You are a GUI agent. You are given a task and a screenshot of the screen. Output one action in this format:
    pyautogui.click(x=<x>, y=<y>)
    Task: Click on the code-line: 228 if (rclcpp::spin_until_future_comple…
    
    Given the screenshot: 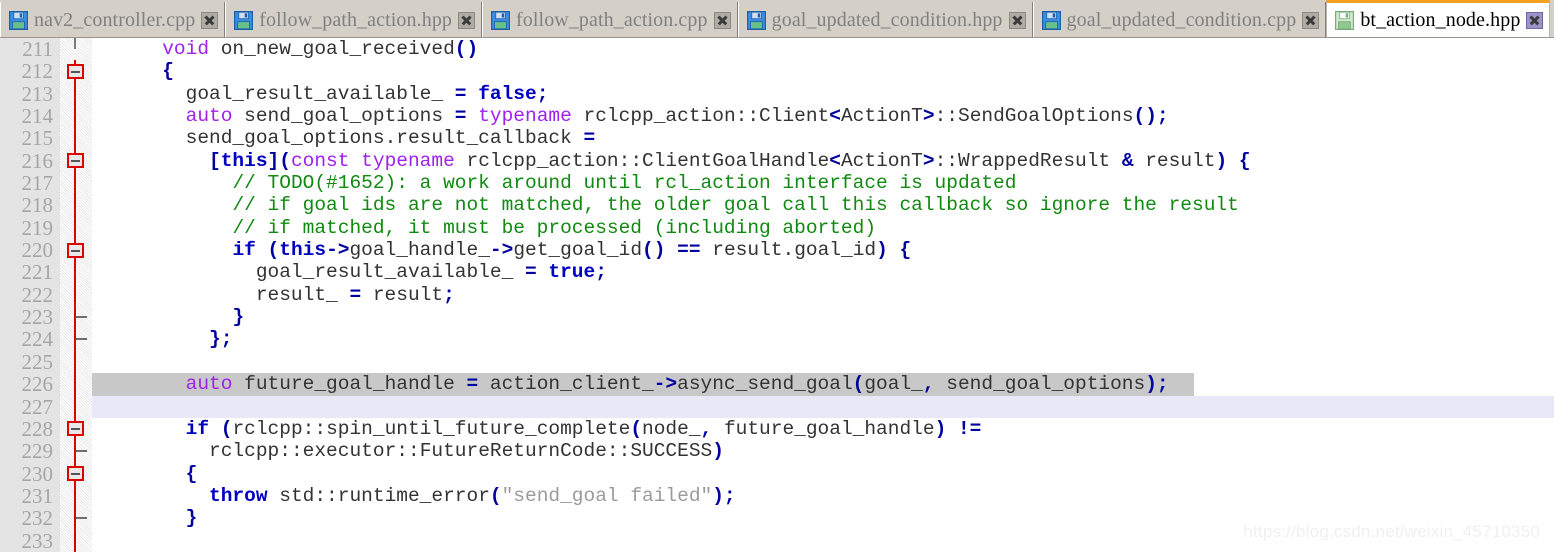 What is the action you would take?
    pyautogui.click(x=777, y=429)
    